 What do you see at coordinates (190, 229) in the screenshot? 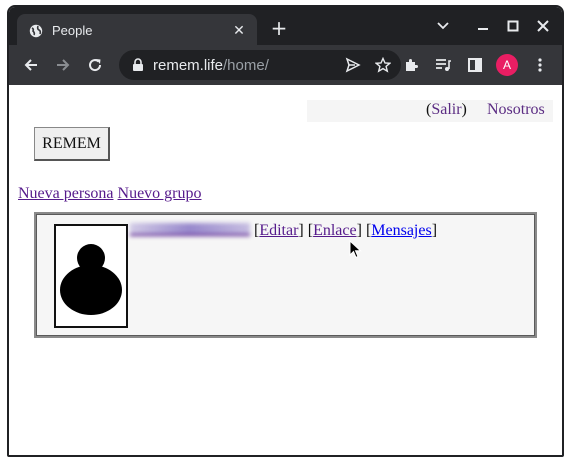
I see `person-name-link-redacted` at bounding box center [190, 229].